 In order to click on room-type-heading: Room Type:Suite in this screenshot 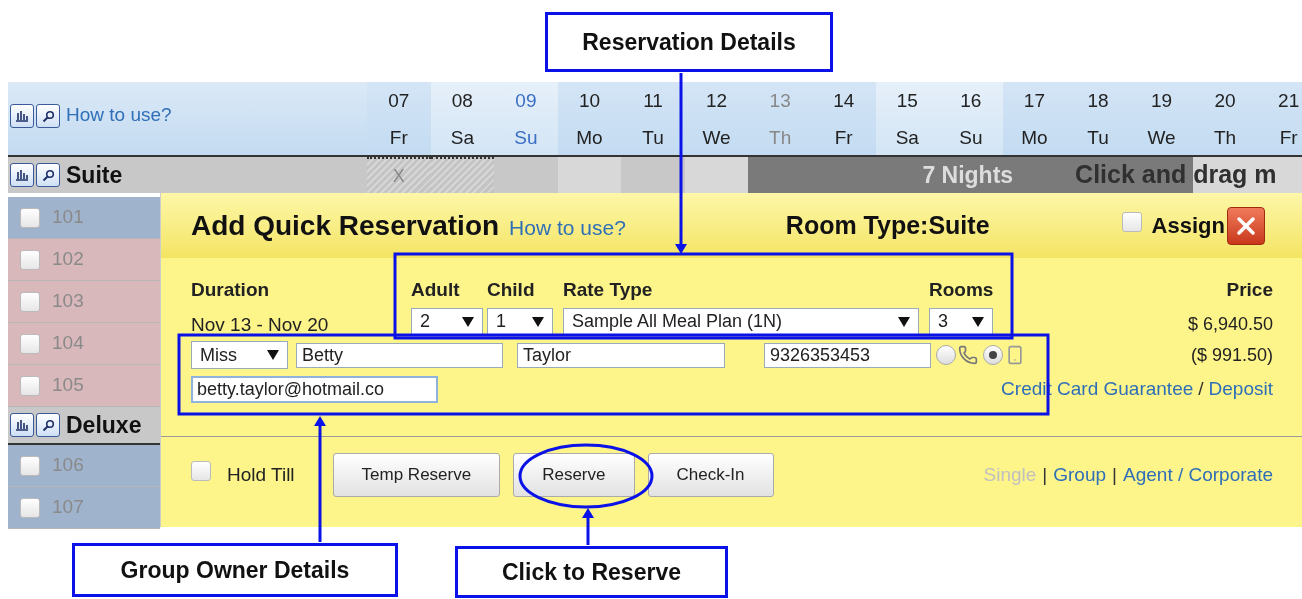, I will do `click(887, 225)`.